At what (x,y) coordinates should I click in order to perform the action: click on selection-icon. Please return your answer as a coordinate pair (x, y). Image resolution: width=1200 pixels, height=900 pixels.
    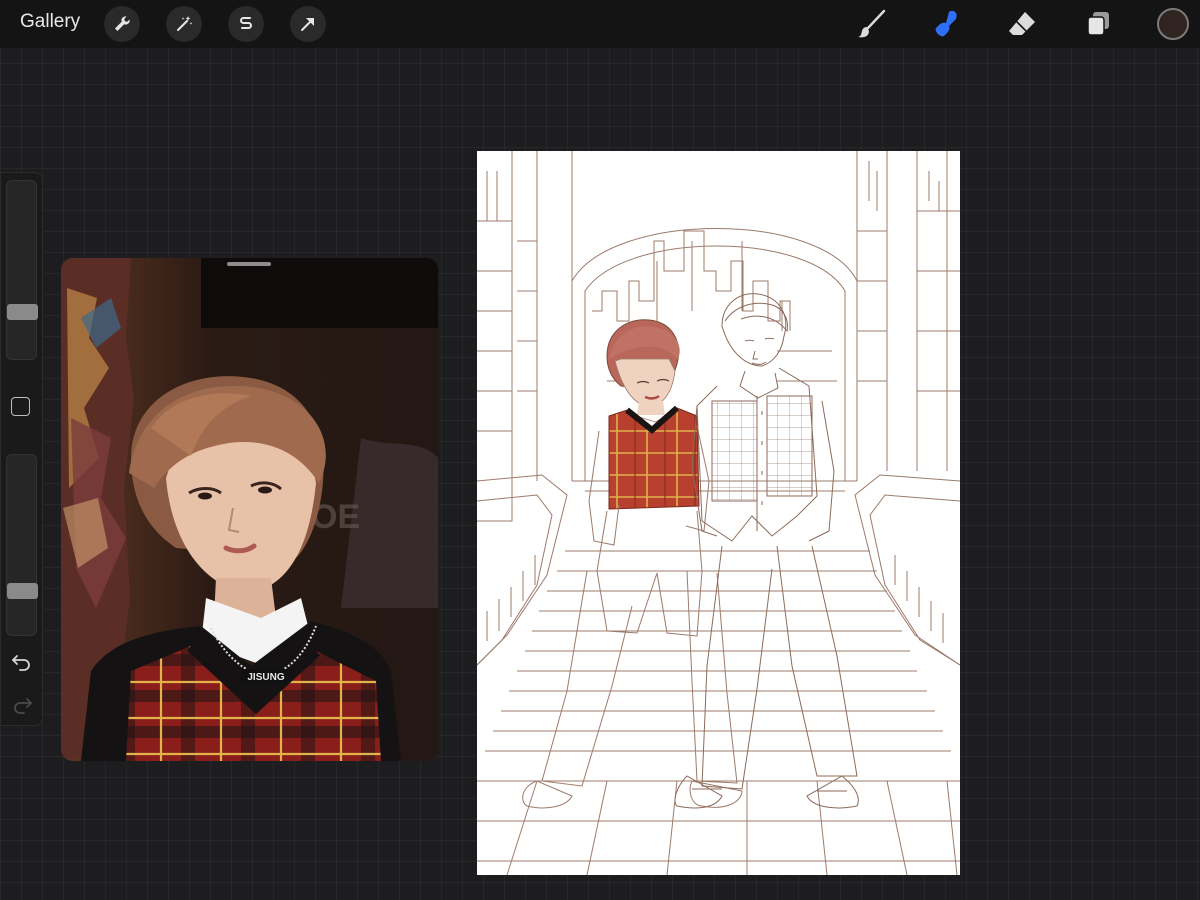
    Looking at the image, I should click on (246, 23).